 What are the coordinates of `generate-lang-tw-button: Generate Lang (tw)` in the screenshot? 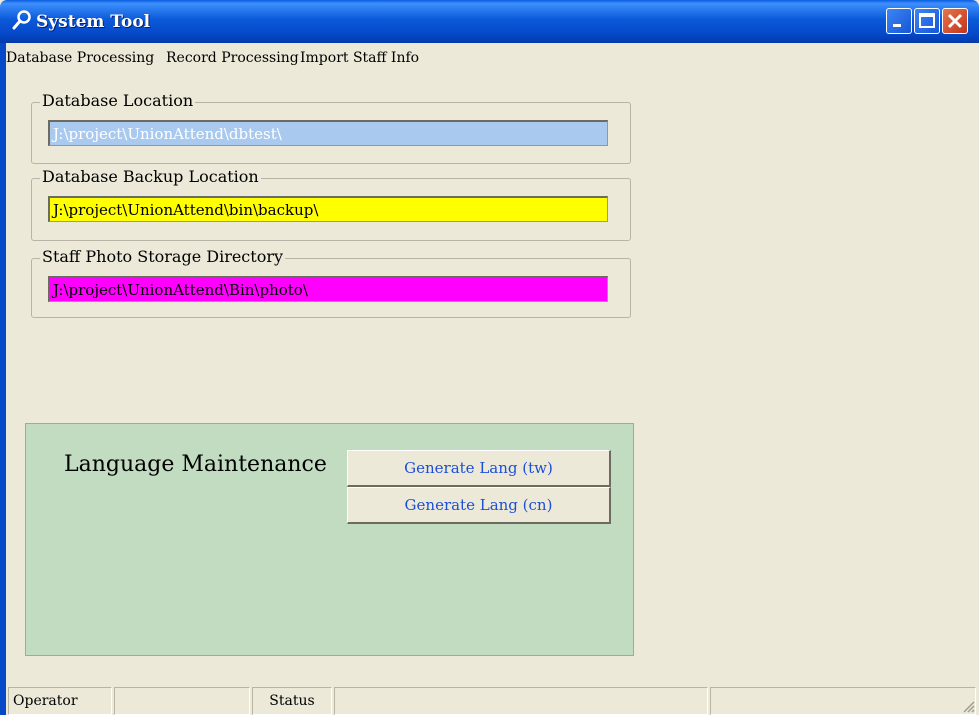 It's located at (479, 468).